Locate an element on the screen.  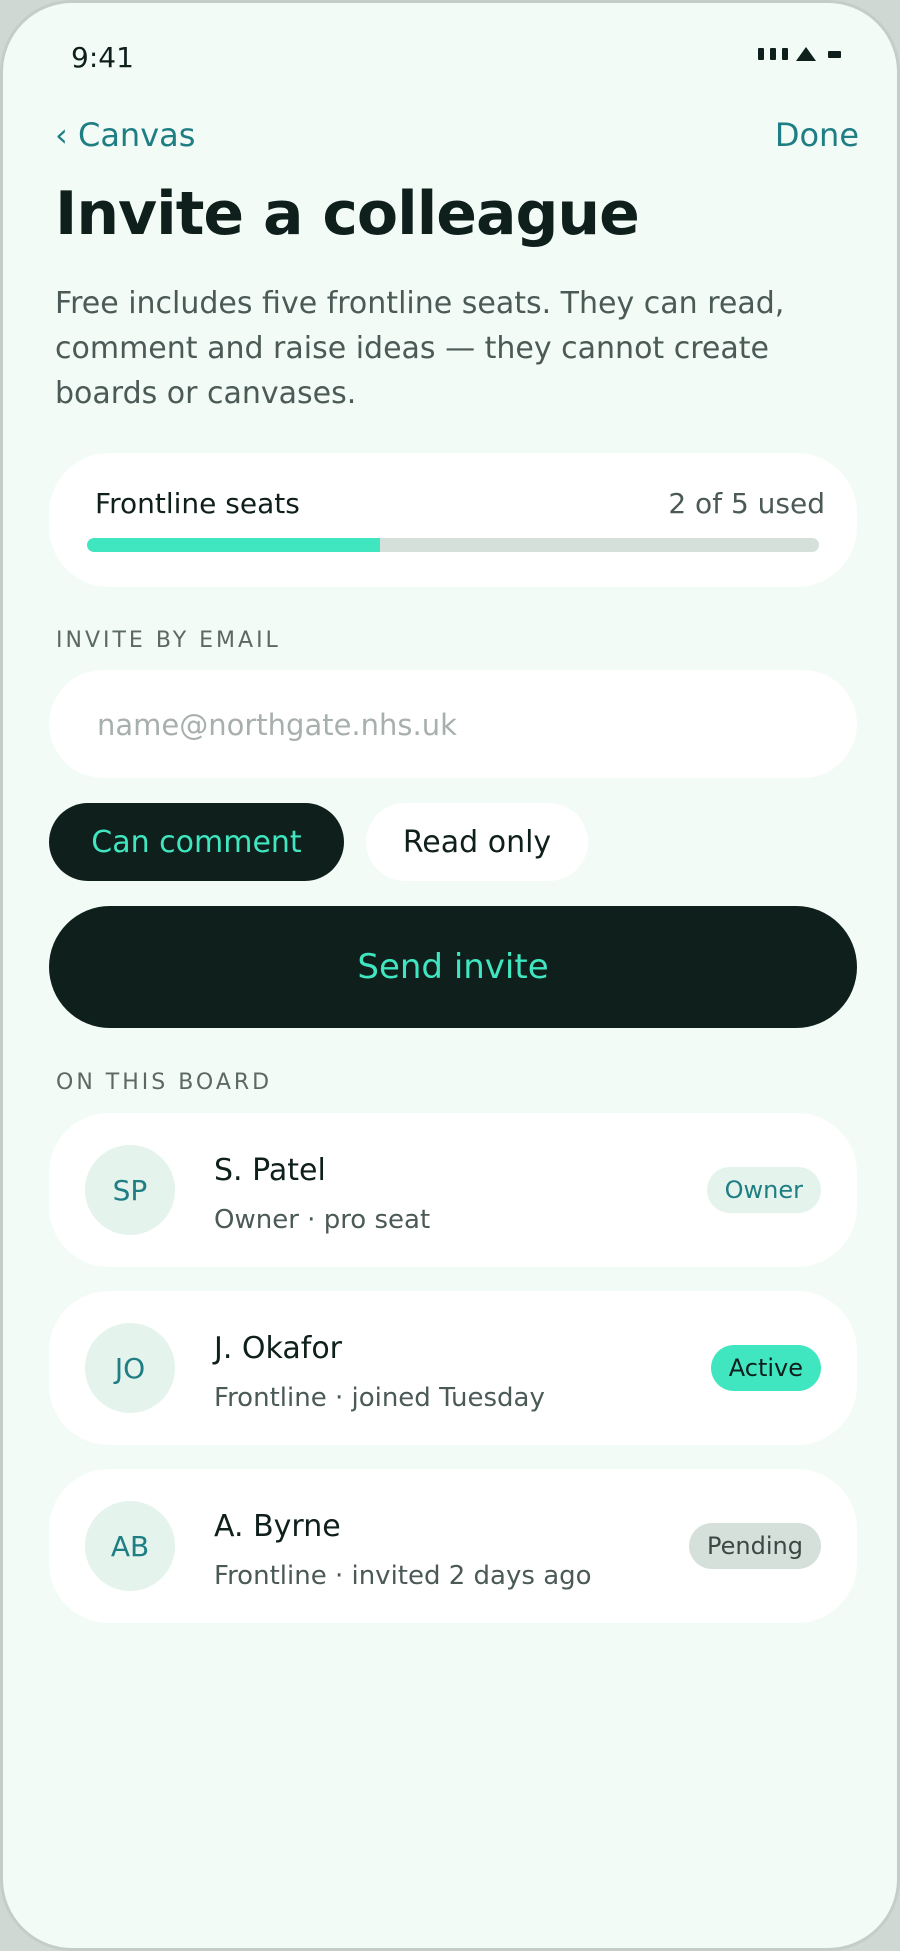
send-invite-button: Send invite is located at coordinates (453, 967).